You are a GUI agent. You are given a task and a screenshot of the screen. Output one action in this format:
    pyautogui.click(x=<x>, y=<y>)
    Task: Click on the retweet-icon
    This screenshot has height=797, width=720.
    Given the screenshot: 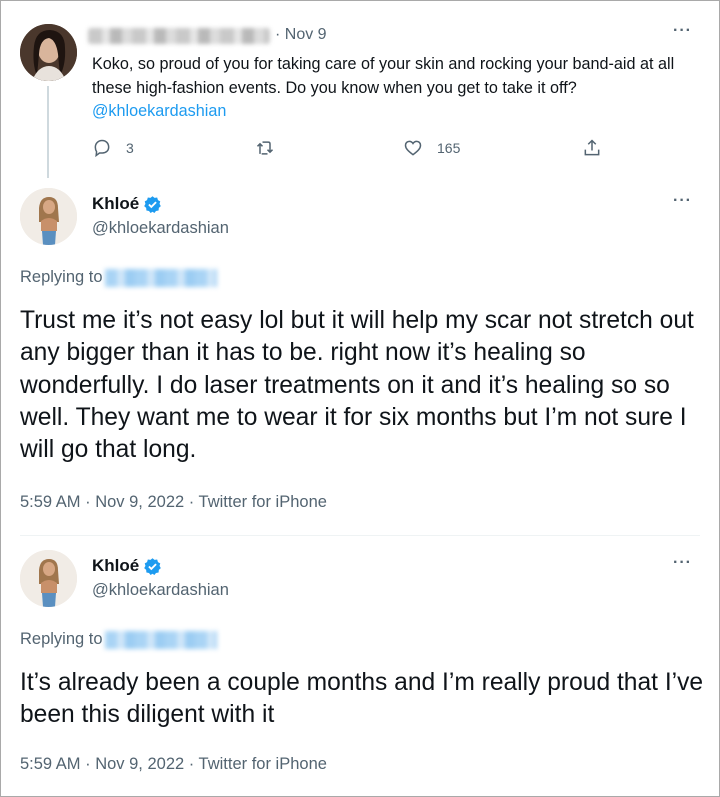 What is the action you would take?
    pyautogui.click(x=265, y=148)
    